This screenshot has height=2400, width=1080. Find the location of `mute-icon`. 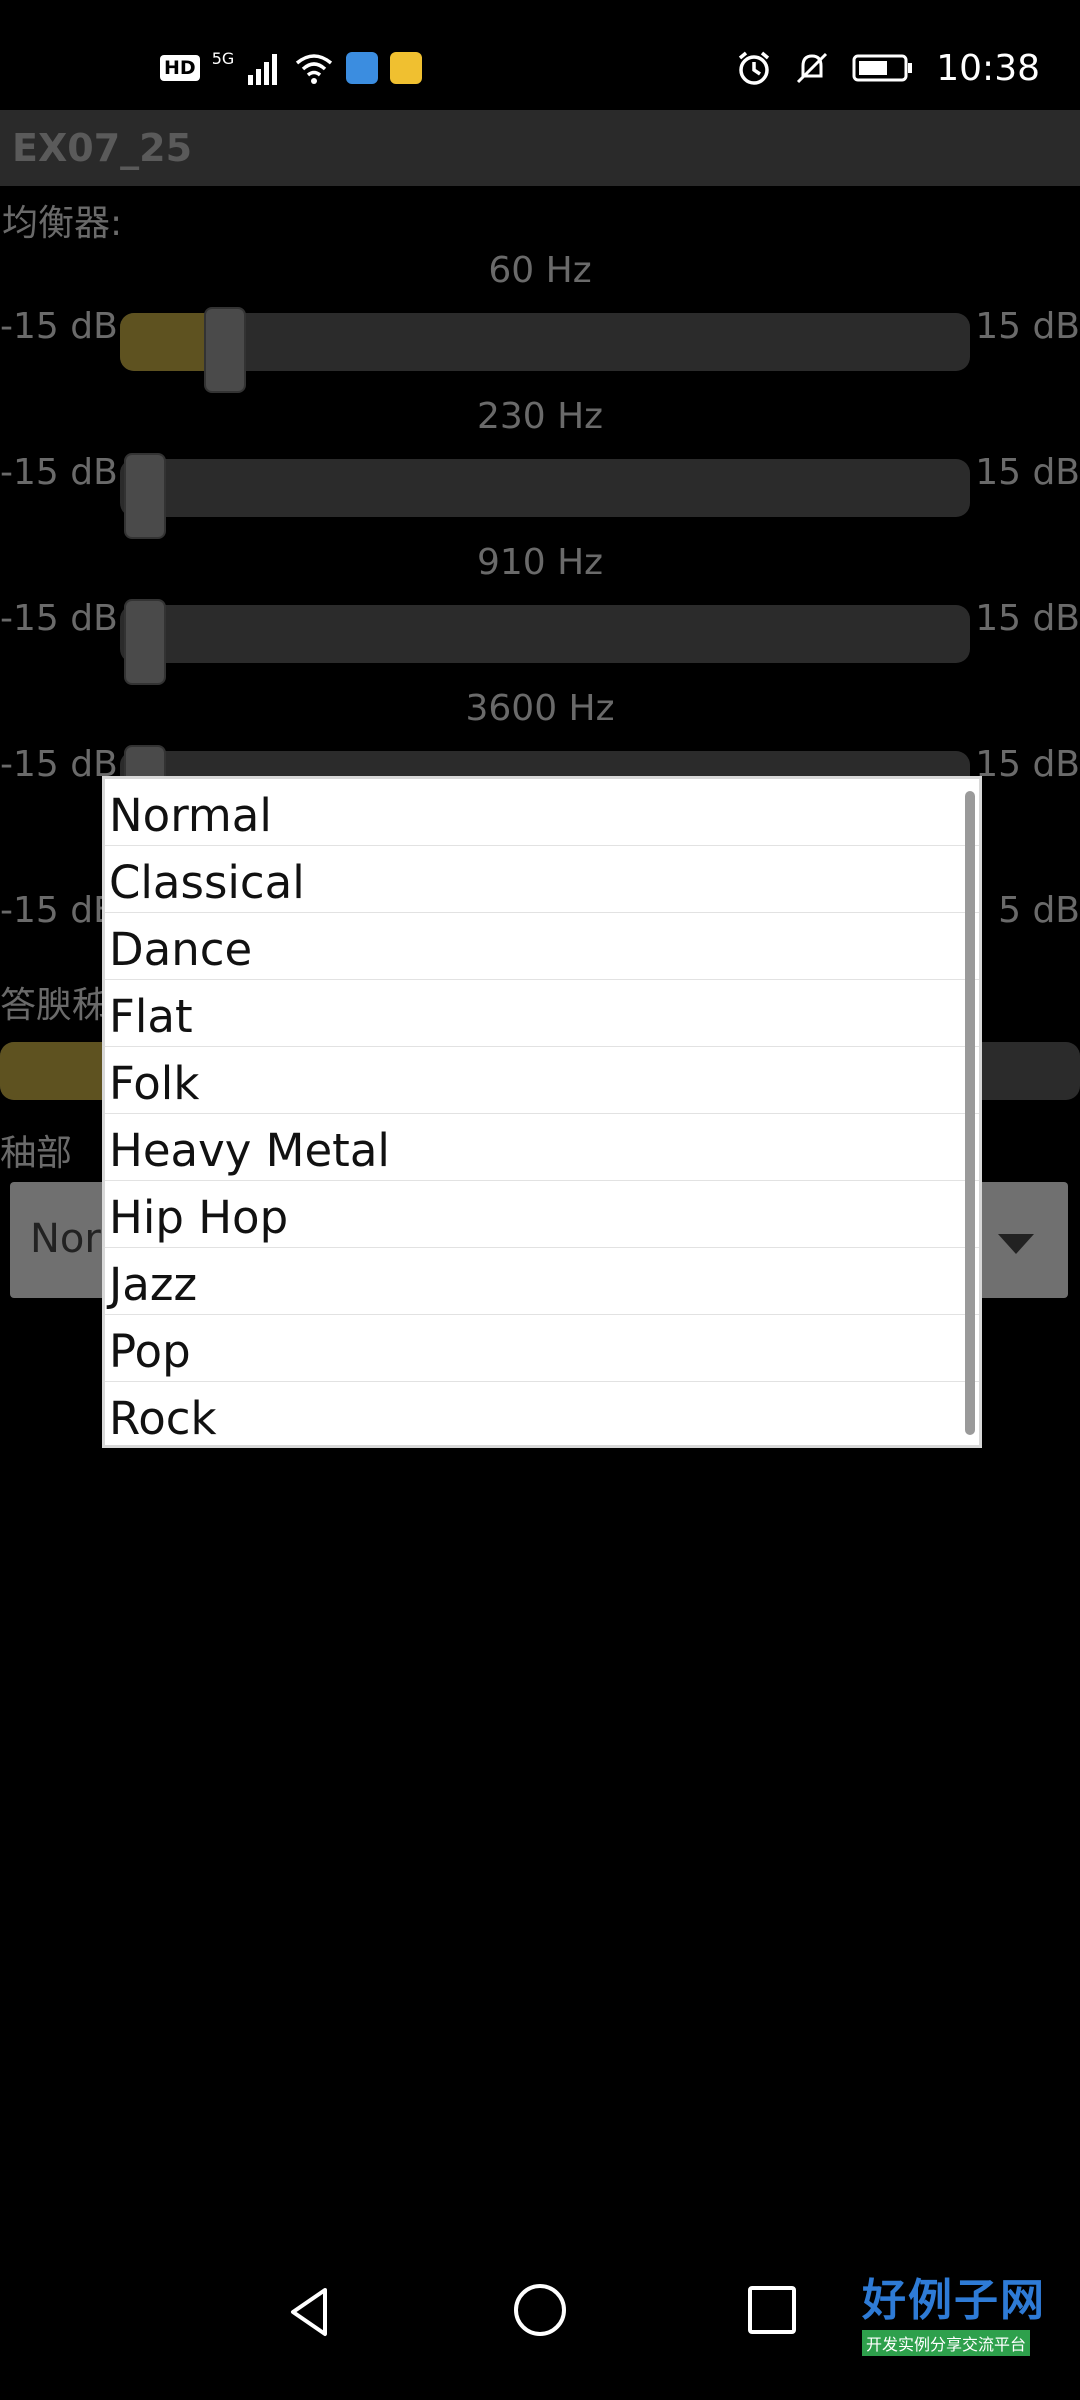

mute-icon is located at coordinates (812, 68).